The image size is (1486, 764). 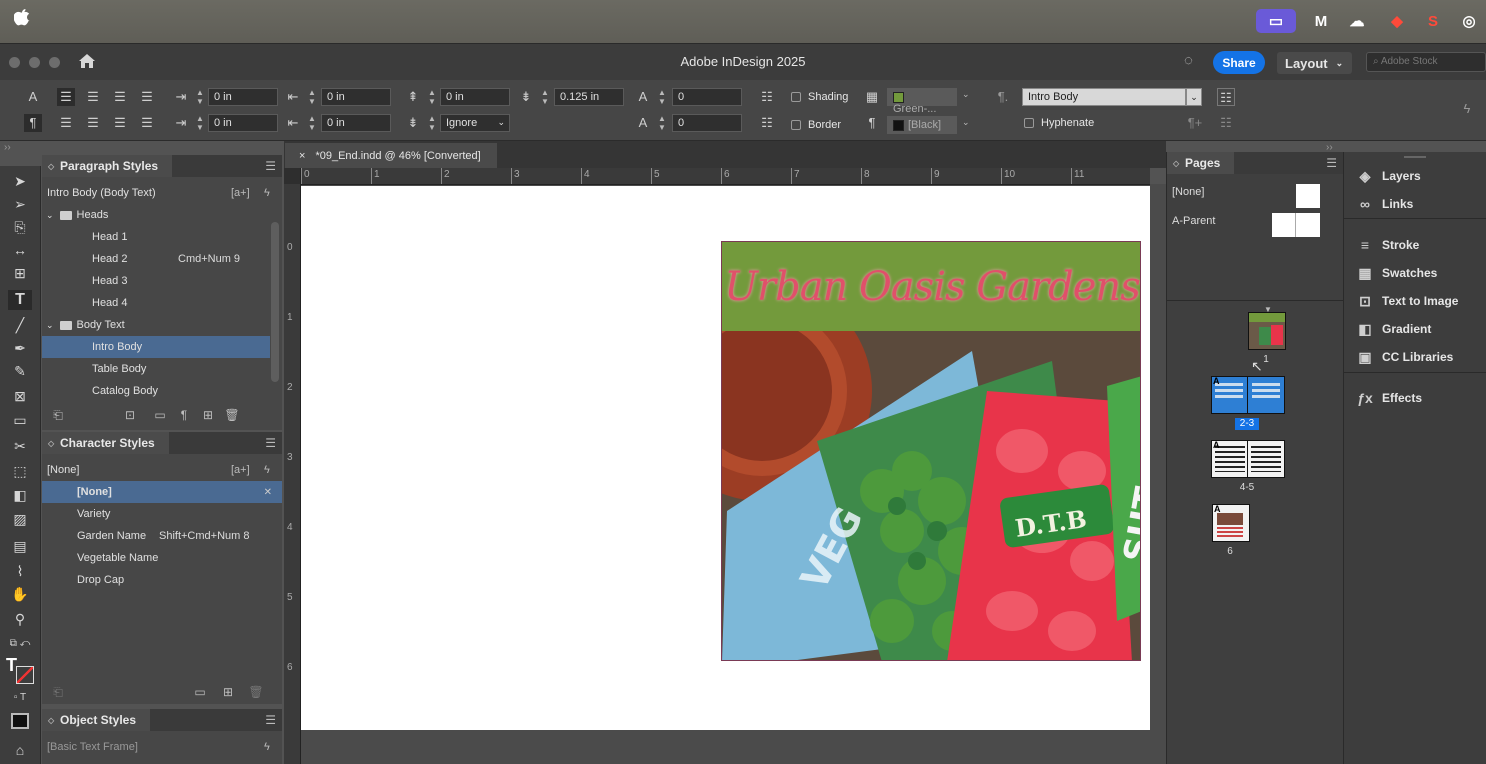 I want to click on numbering-icon: ☷, so click(x=767, y=123).